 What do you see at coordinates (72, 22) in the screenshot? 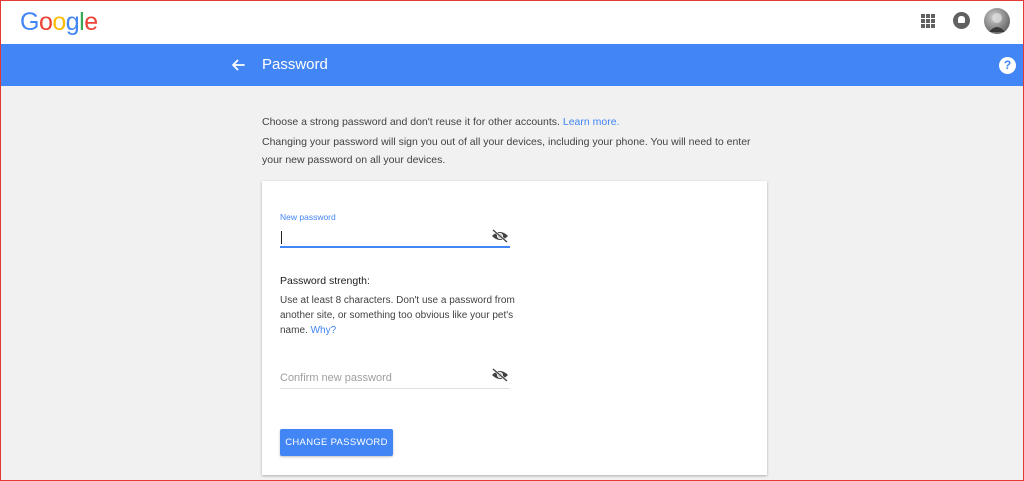
I see `logo-letter-g2: g` at bounding box center [72, 22].